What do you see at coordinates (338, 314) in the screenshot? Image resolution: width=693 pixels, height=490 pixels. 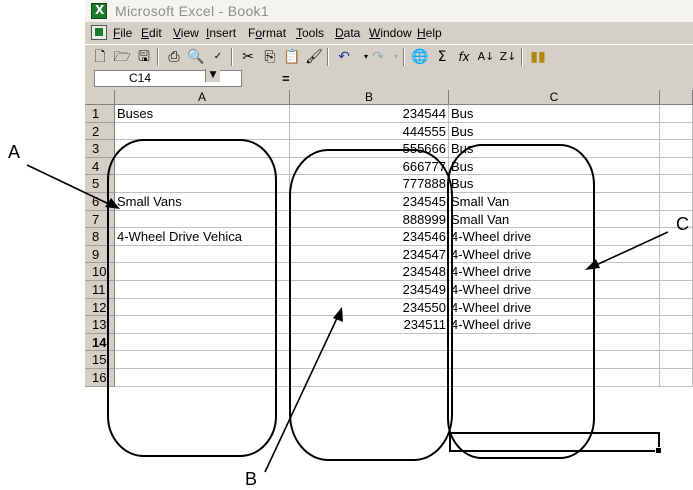 I see `callout-b-arrowhead` at bounding box center [338, 314].